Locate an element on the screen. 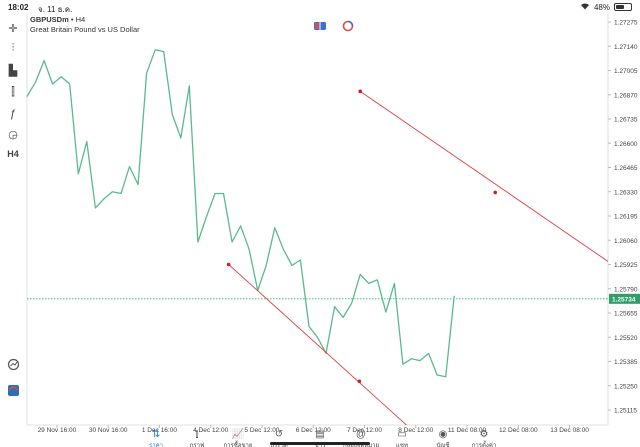  nav-chart: ⫾ กราฟ is located at coordinates (197, 438).